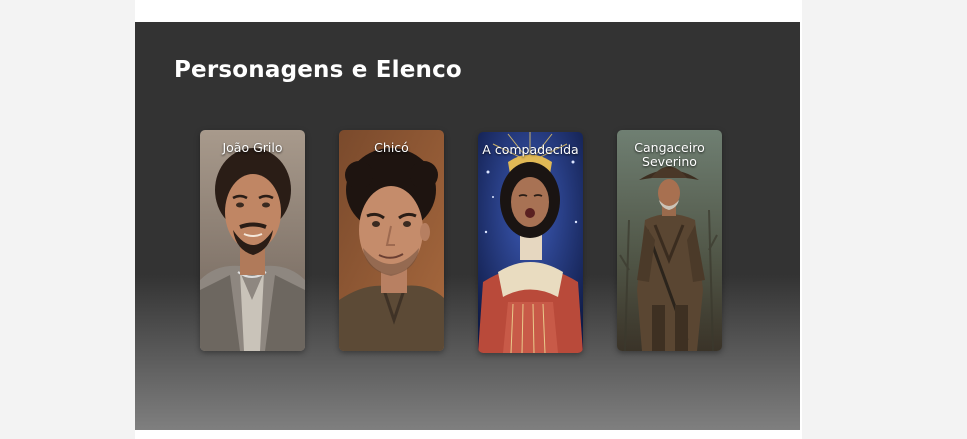 The image size is (967, 439). I want to click on character-card-cangaceiro-severino: Cangaceiro Severino, so click(669, 240).